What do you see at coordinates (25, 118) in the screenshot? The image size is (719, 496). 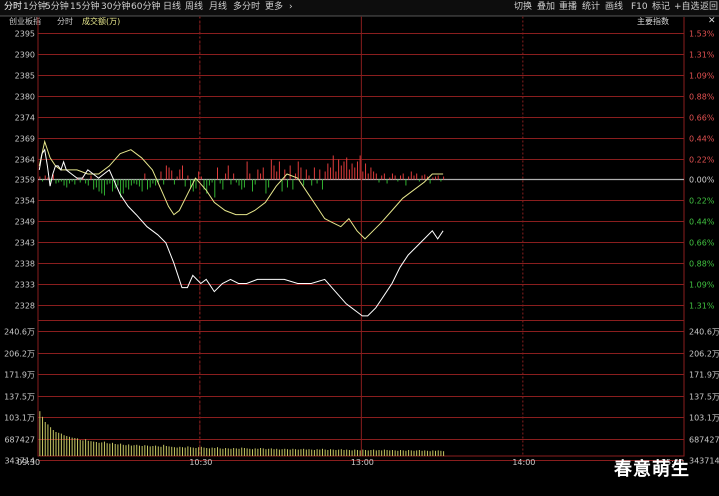 I see `price-tick-label: 2374` at bounding box center [25, 118].